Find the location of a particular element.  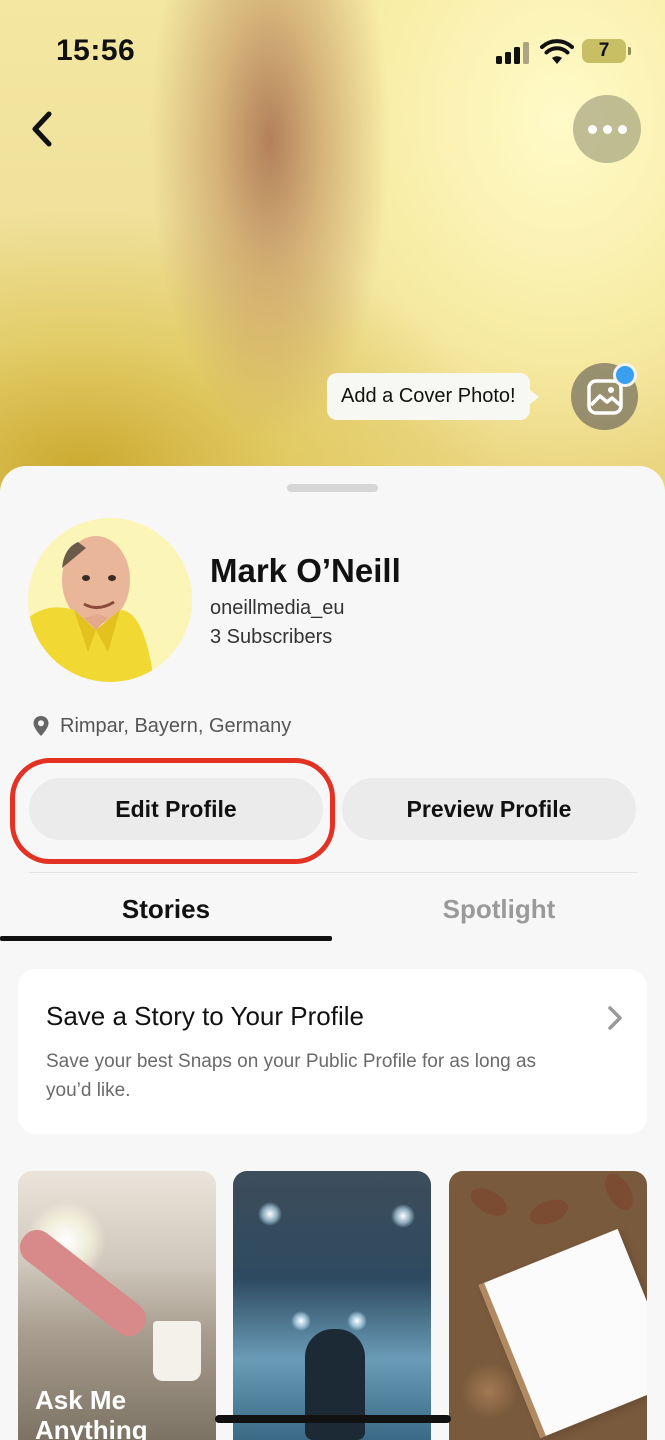

chevron-right-icon is located at coordinates (615, 1018).